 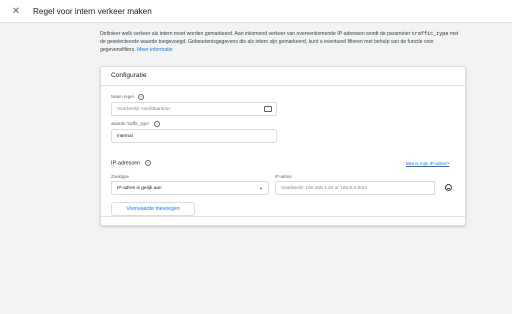 I want to click on card-header: Configuratie, so click(x=283, y=76).